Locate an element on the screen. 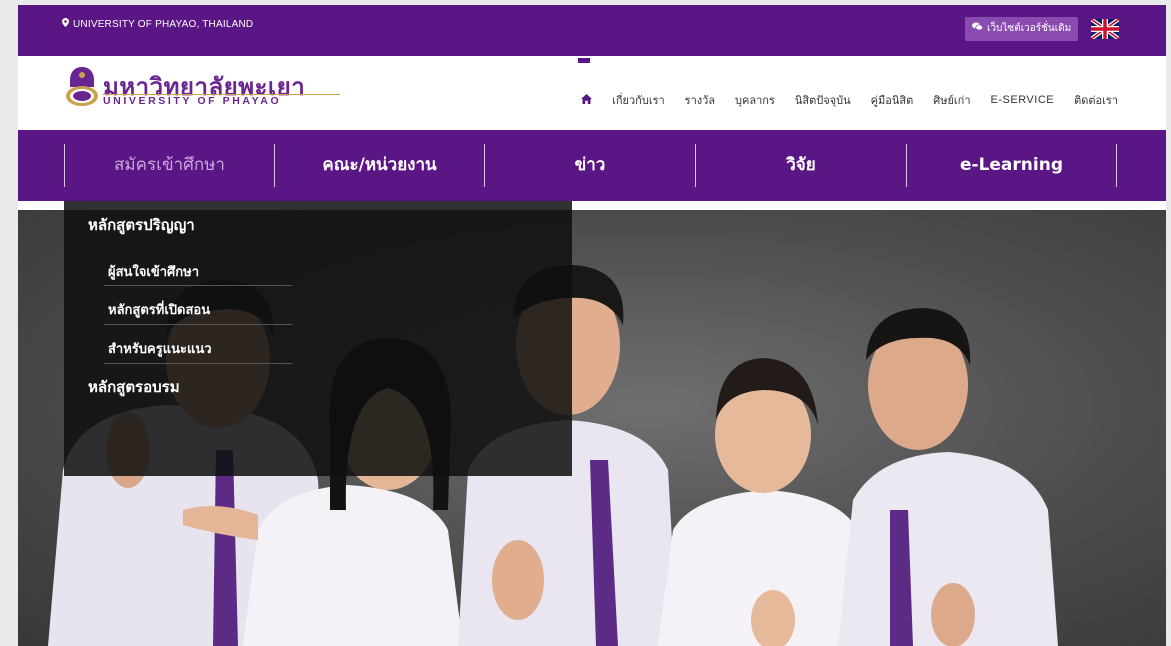 This screenshot has width=1171, height=646. dropdown-for-counselors: สำหรับครูแนะแนว is located at coordinates (160, 348).